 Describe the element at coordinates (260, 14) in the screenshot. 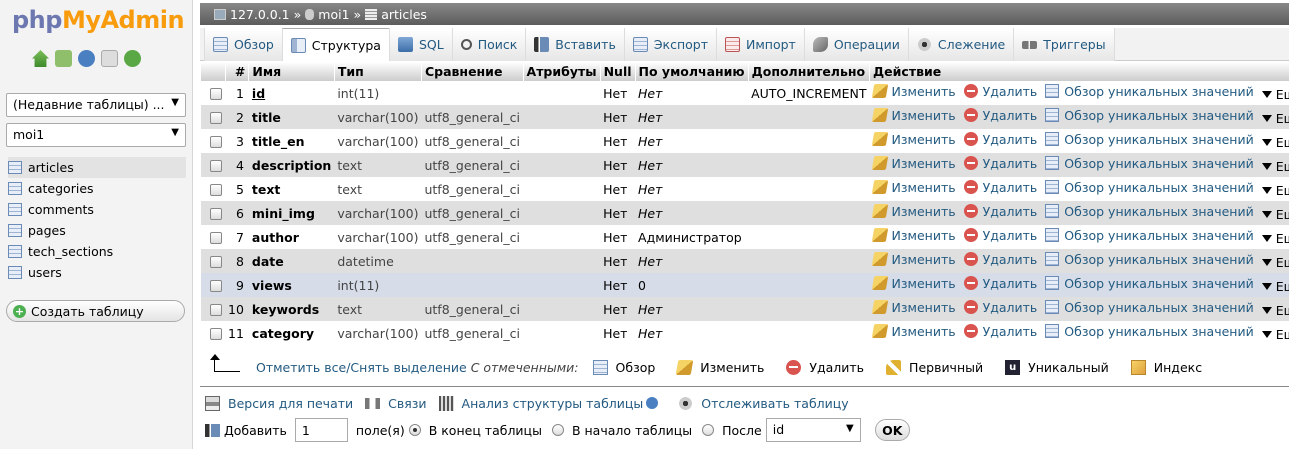

I see `breadcrumb-server: 127.0.0.1` at that location.